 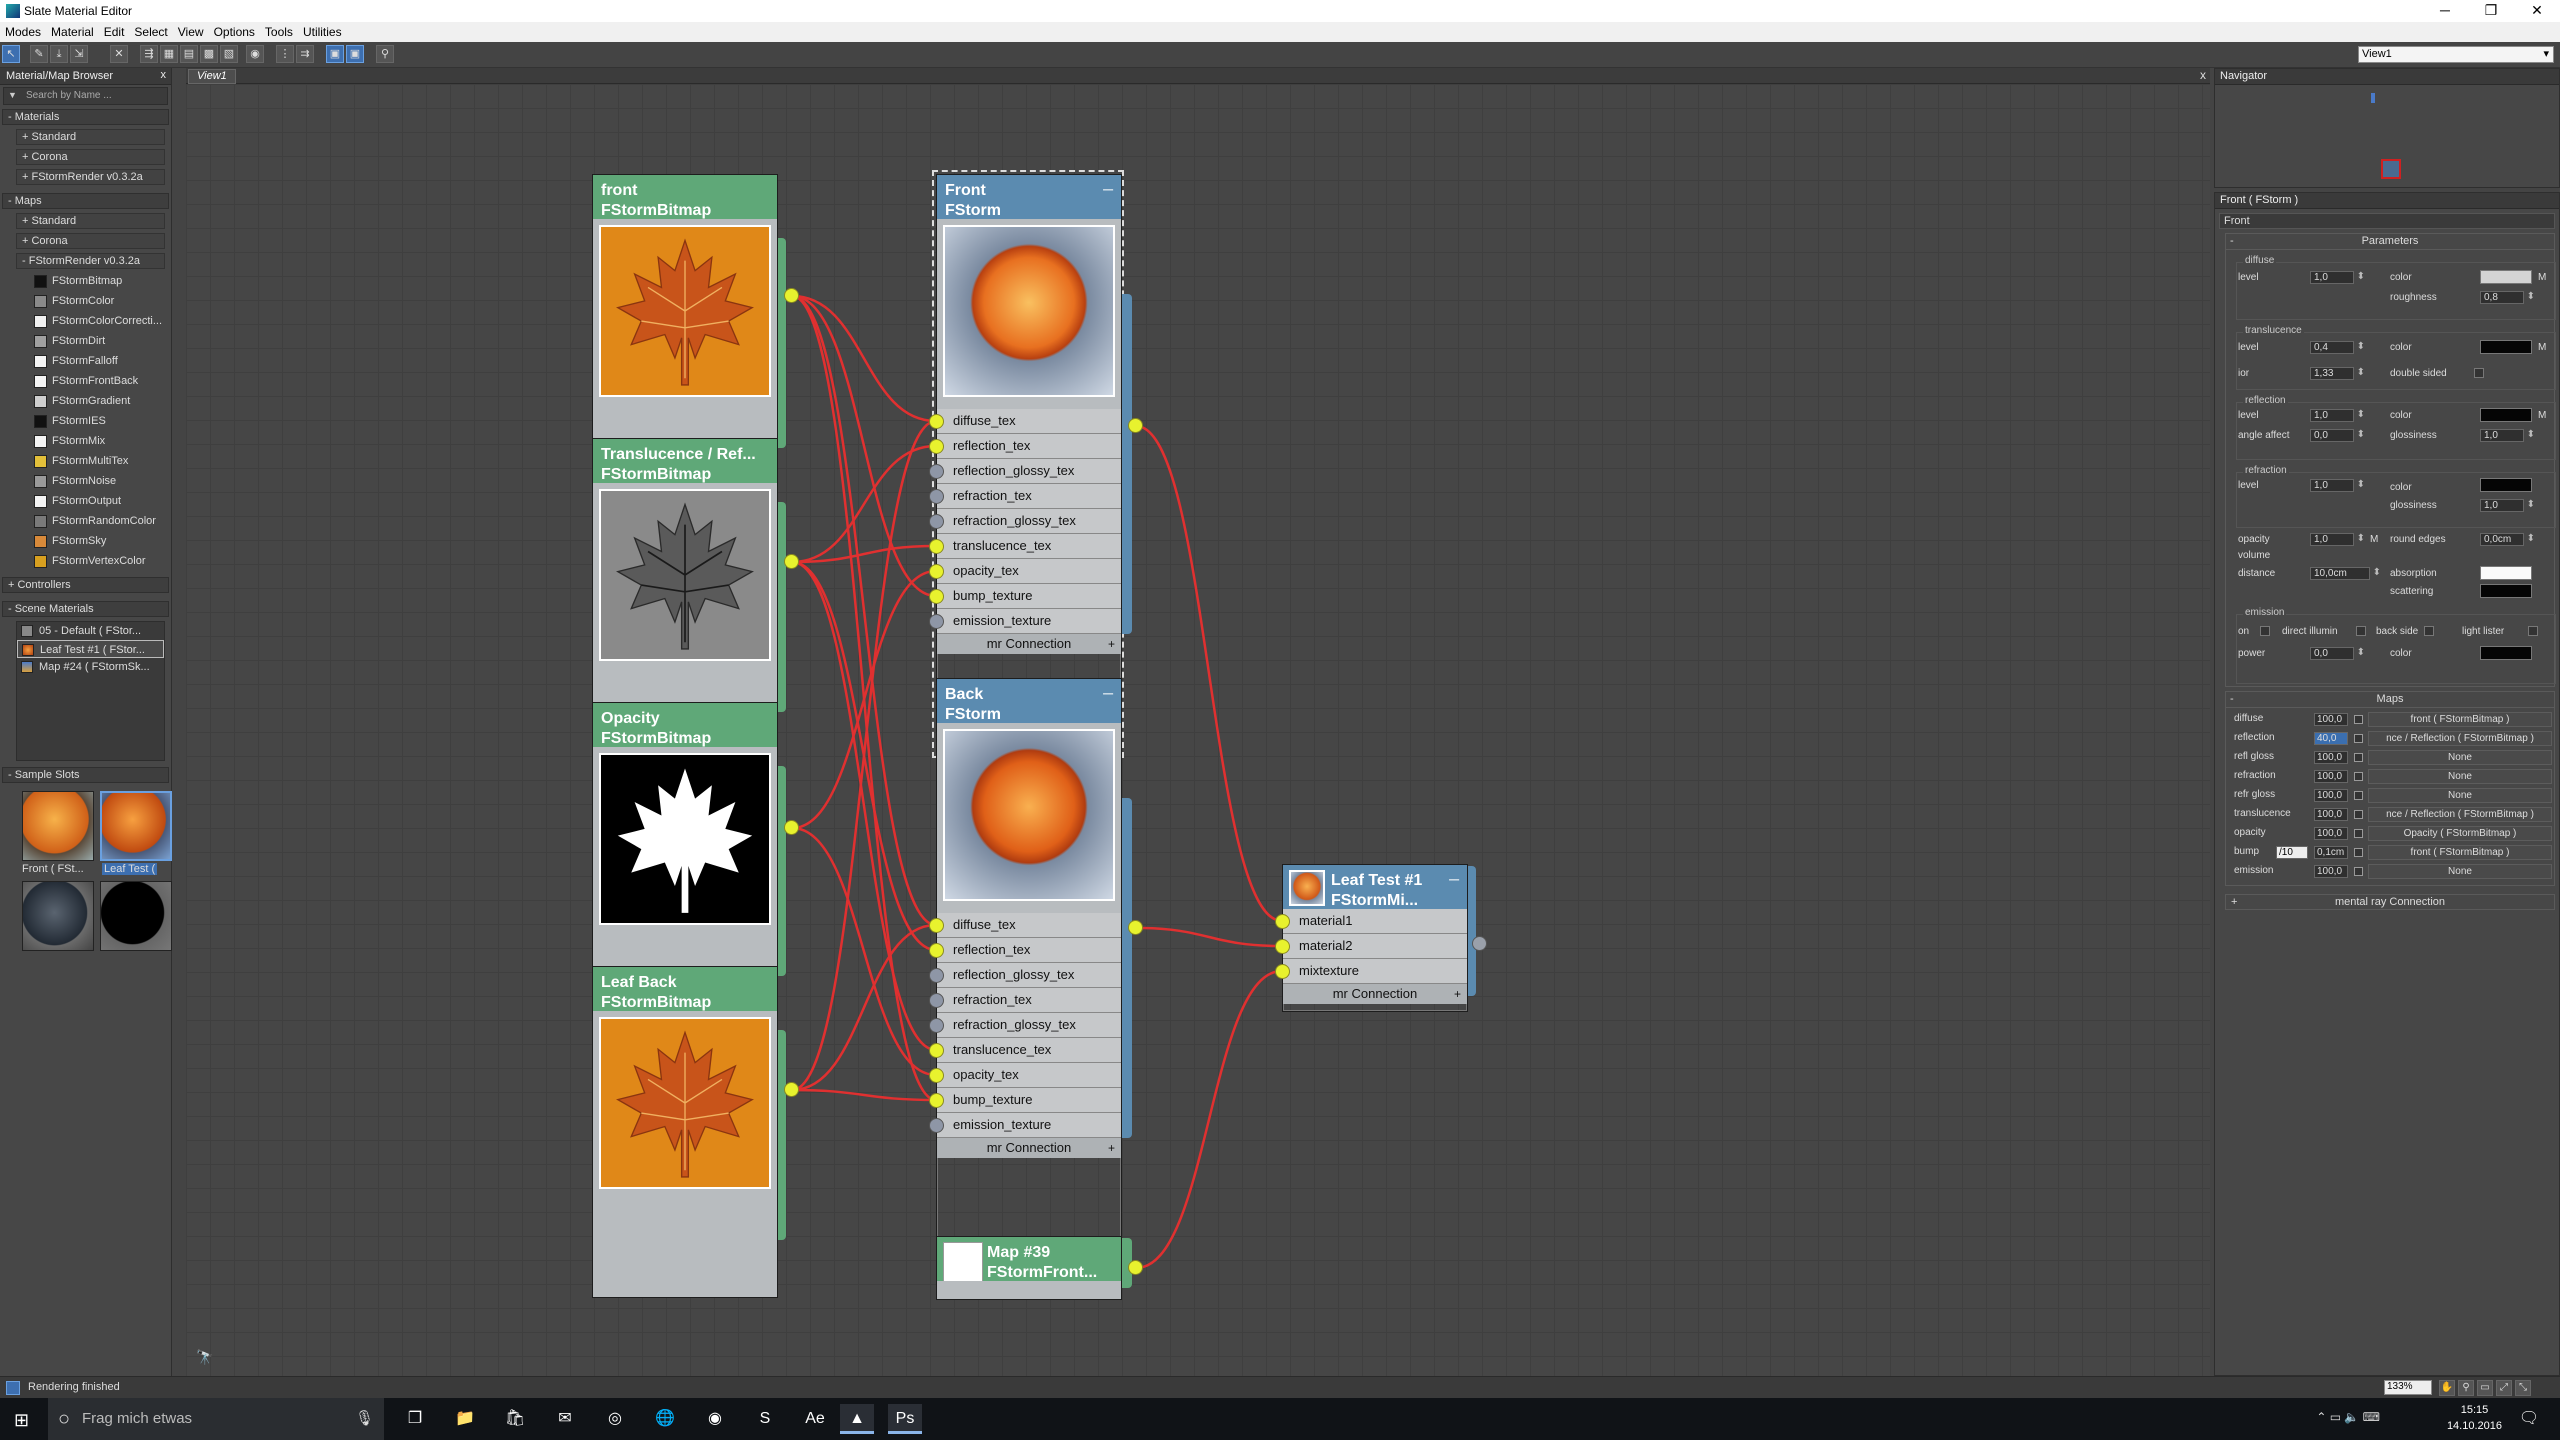 I want to click on delete-icon: ✕, so click(x=119, y=54).